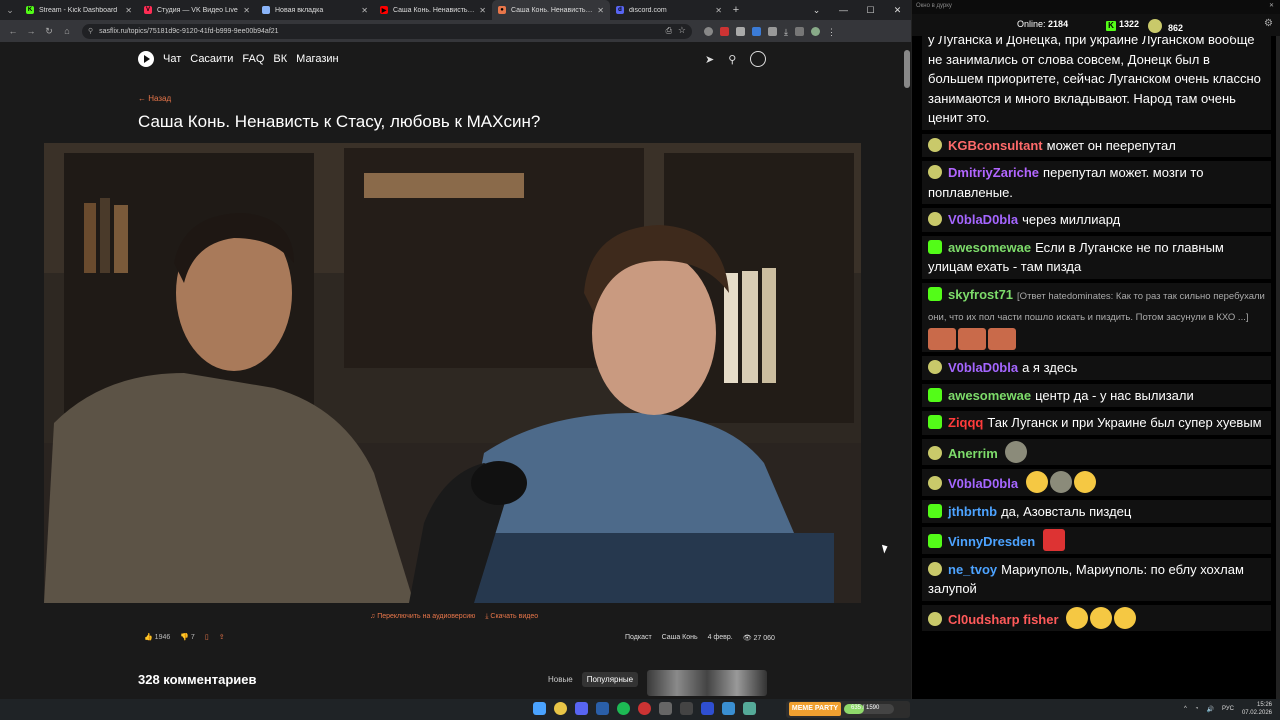 The height and width of the screenshot is (720, 1280). I want to click on chevron-up-icon: ^, so click(1185, 709).